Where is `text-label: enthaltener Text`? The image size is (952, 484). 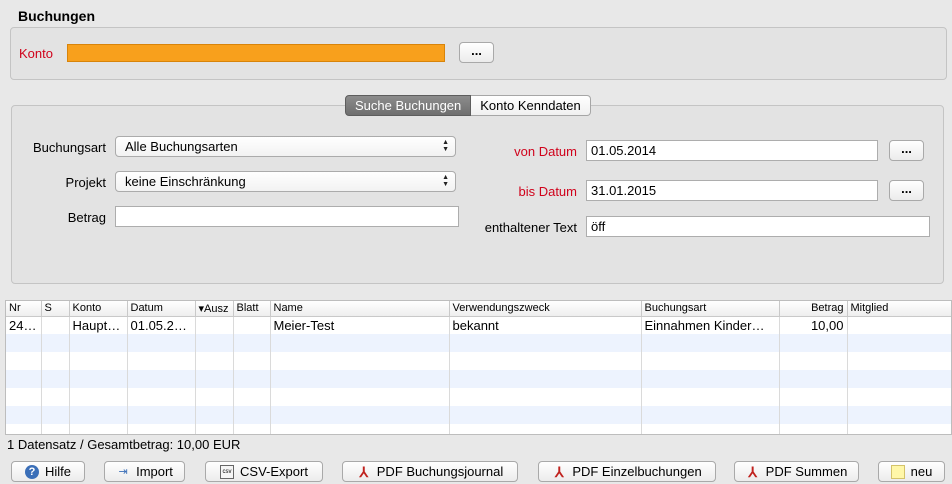 text-label: enthaltener Text is located at coordinates (530, 227).